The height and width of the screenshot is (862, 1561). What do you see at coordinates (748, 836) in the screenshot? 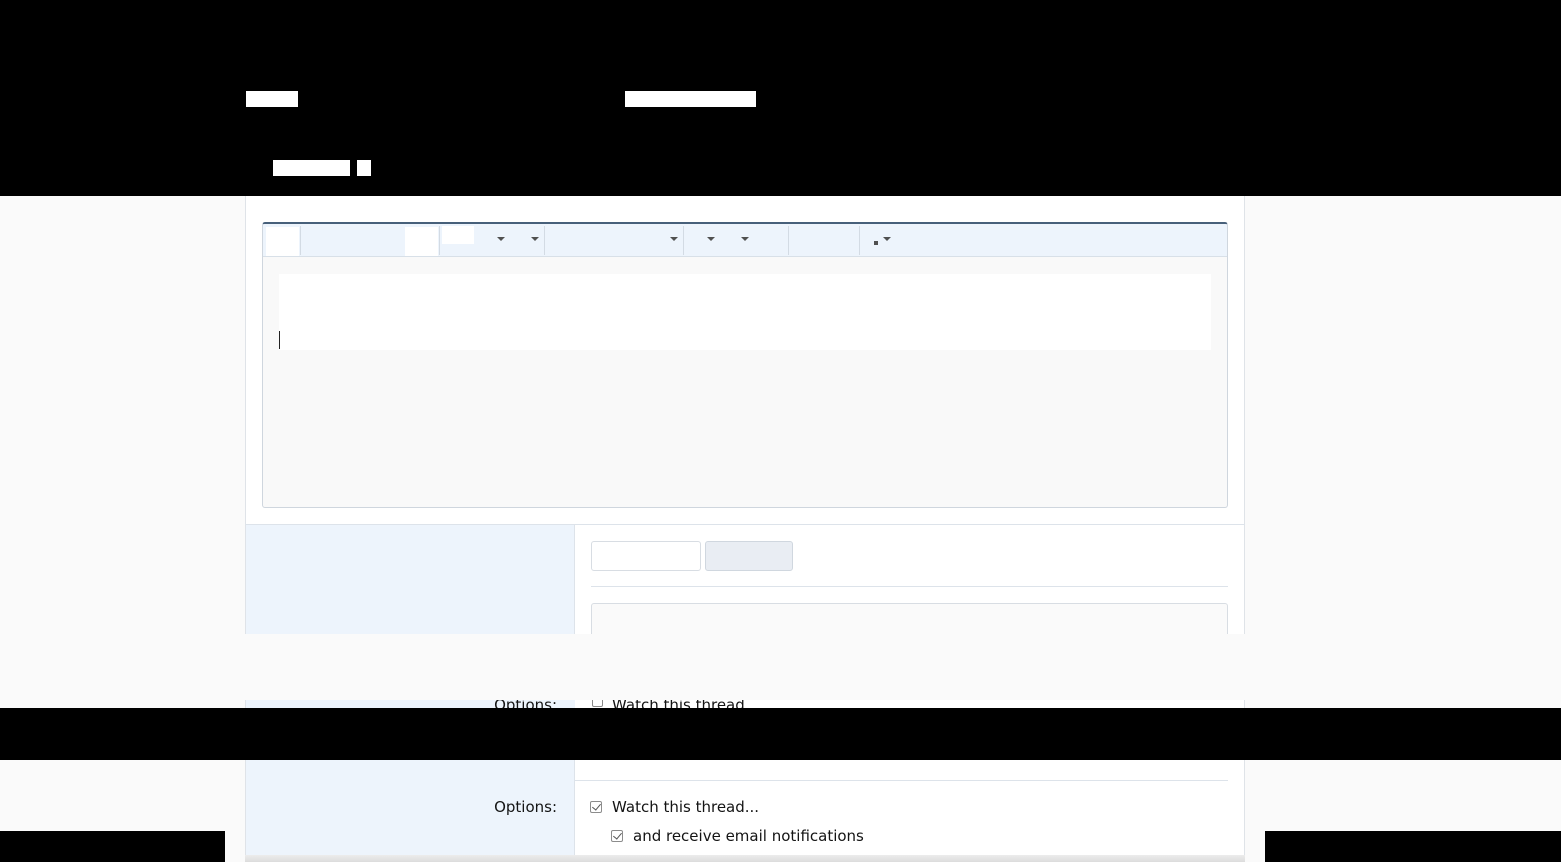
I see `email-notifications-label: and receive email notifications` at bounding box center [748, 836].